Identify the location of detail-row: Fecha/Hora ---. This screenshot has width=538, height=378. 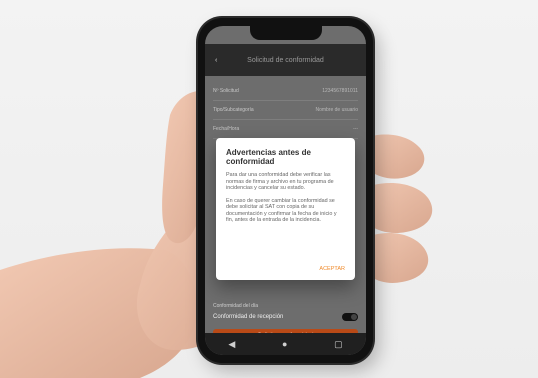
(285, 129).